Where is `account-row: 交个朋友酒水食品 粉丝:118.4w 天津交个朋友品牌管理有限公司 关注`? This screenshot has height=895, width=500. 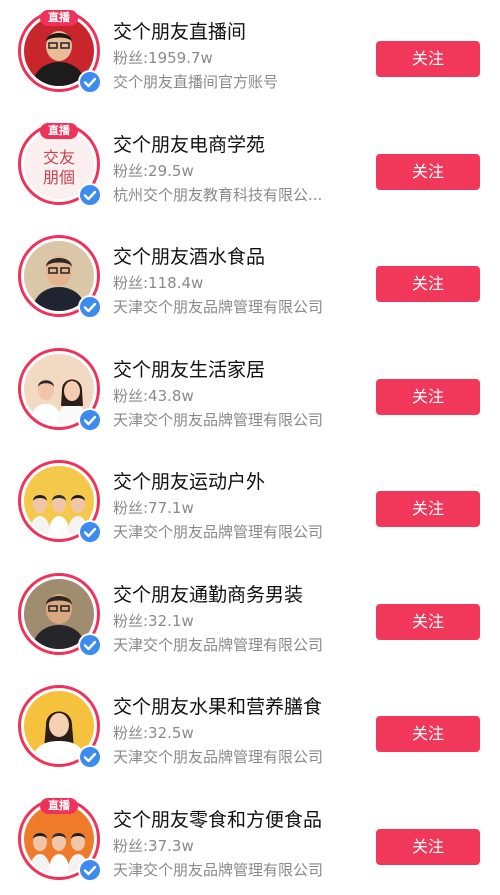 account-row: 交个朋友酒水食品 粉丝:118.4w 天津交个朋友品牌管理有限公司 关注 is located at coordinates (250, 282).